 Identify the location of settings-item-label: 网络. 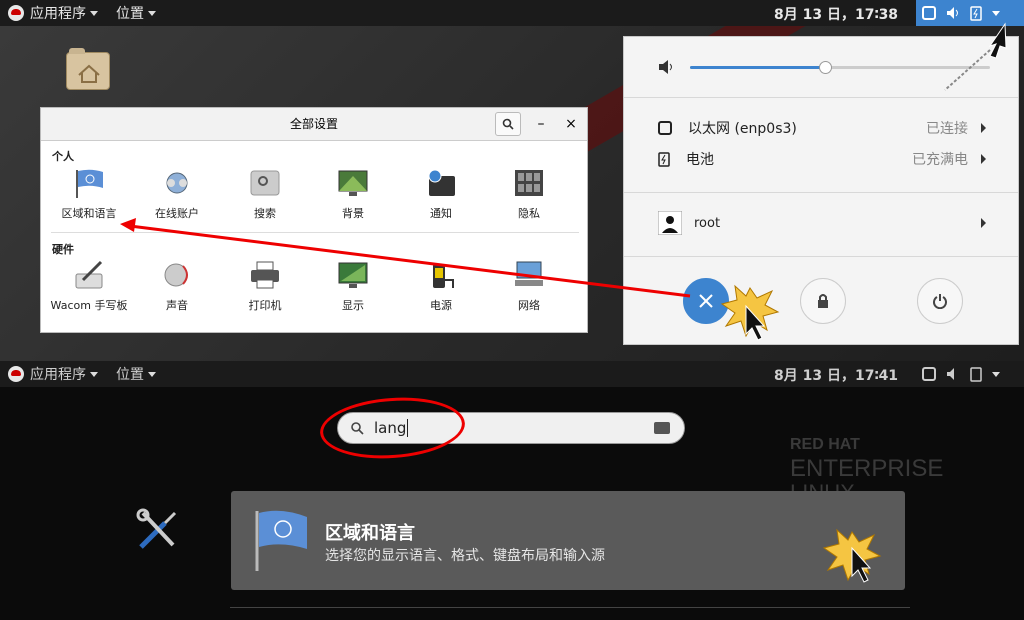
(529, 305).